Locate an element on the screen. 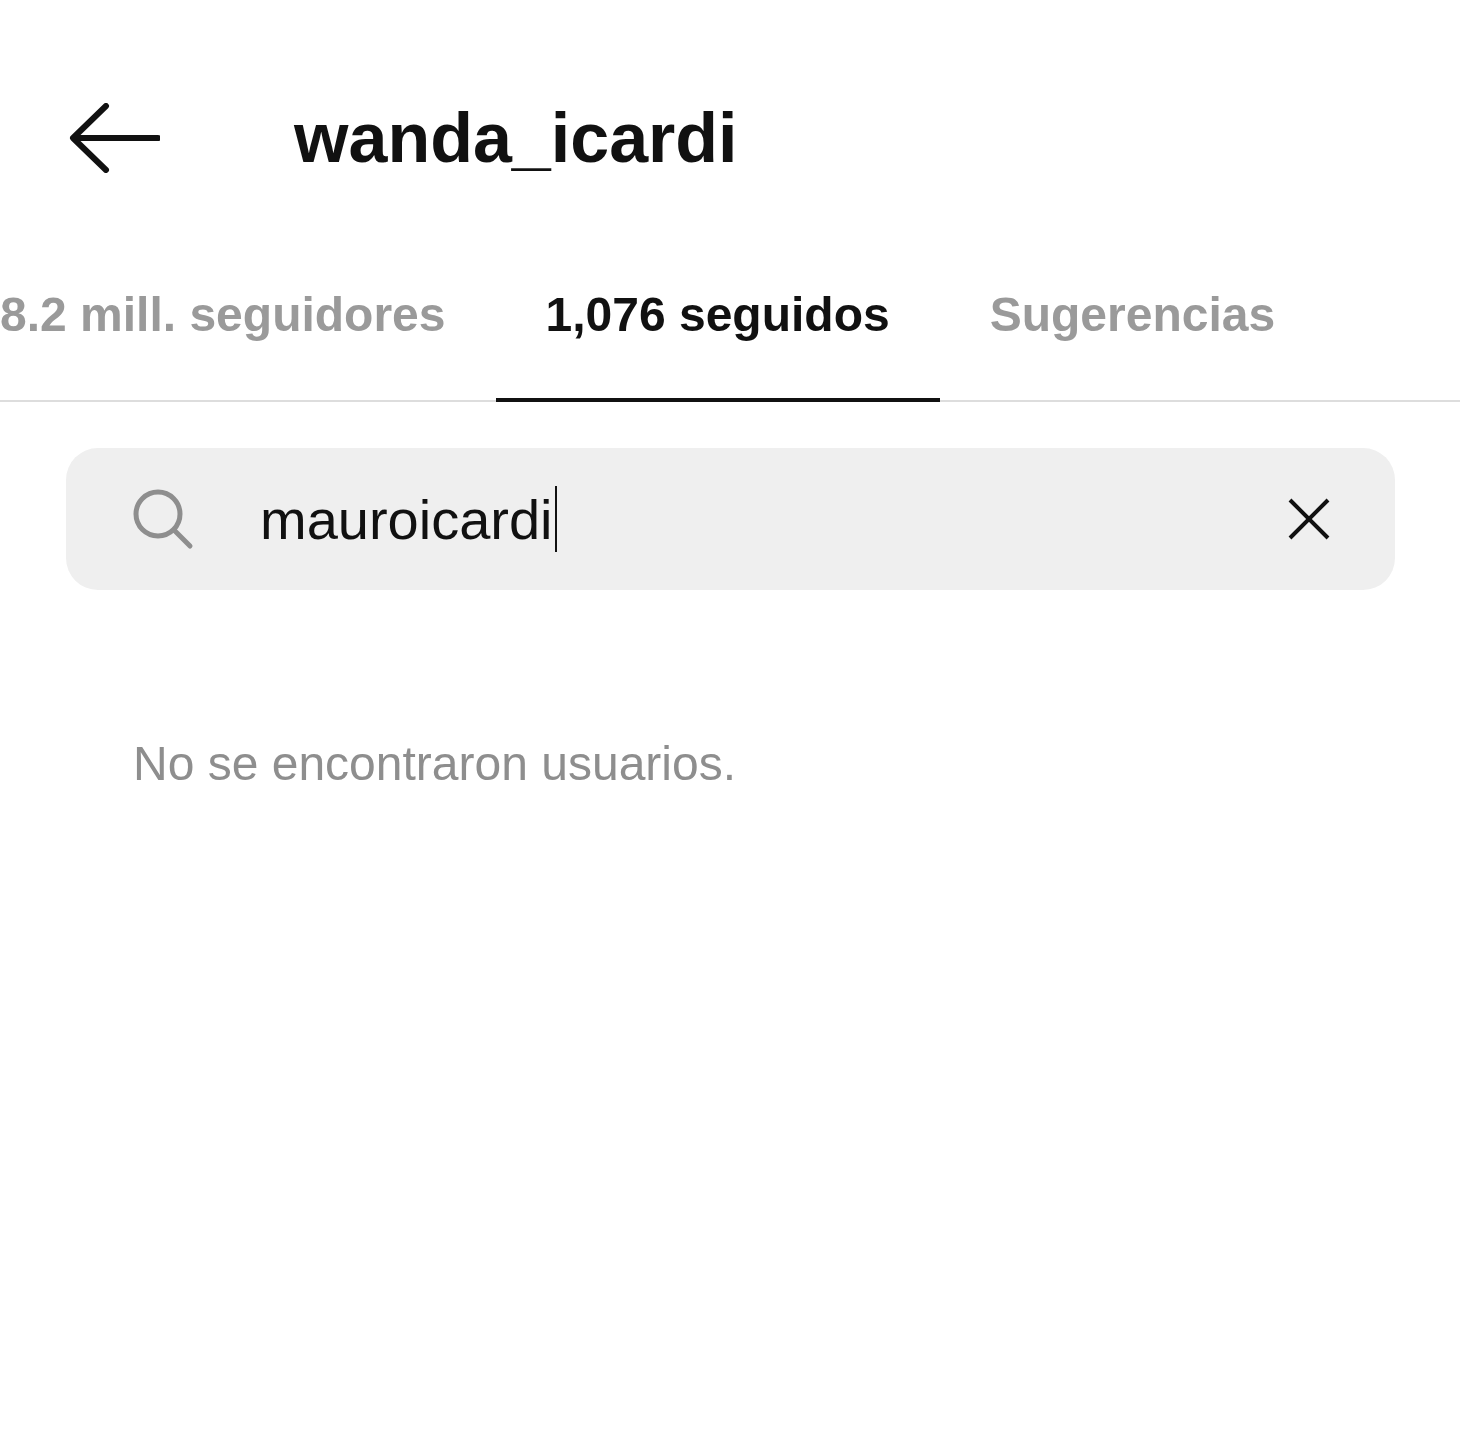 This screenshot has width=1460, height=1440. search-icon is located at coordinates (163, 519).